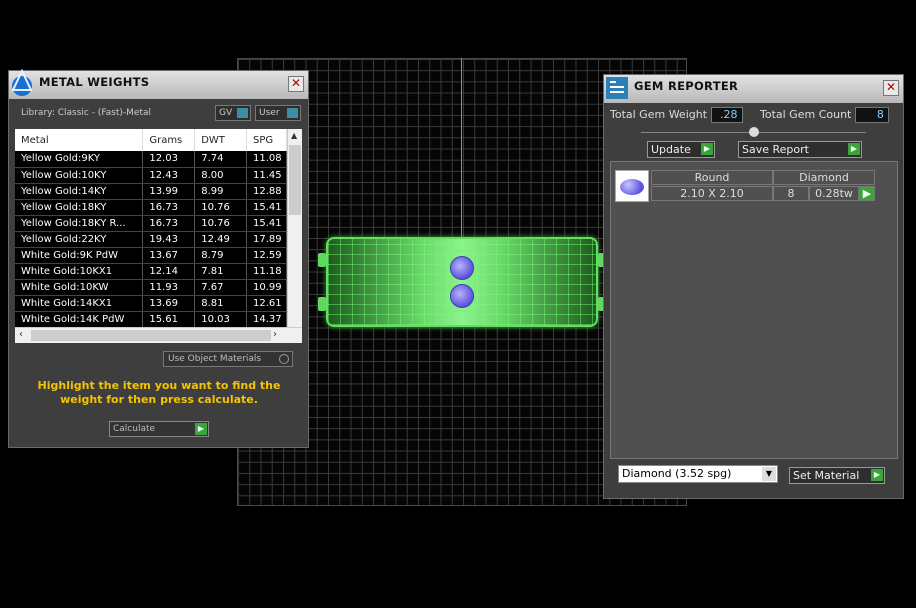 The height and width of the screenshot is (608, 916). I want to click on metal-weights-titlebar: METAL WEIGHTS ✕, so click(158, 83).